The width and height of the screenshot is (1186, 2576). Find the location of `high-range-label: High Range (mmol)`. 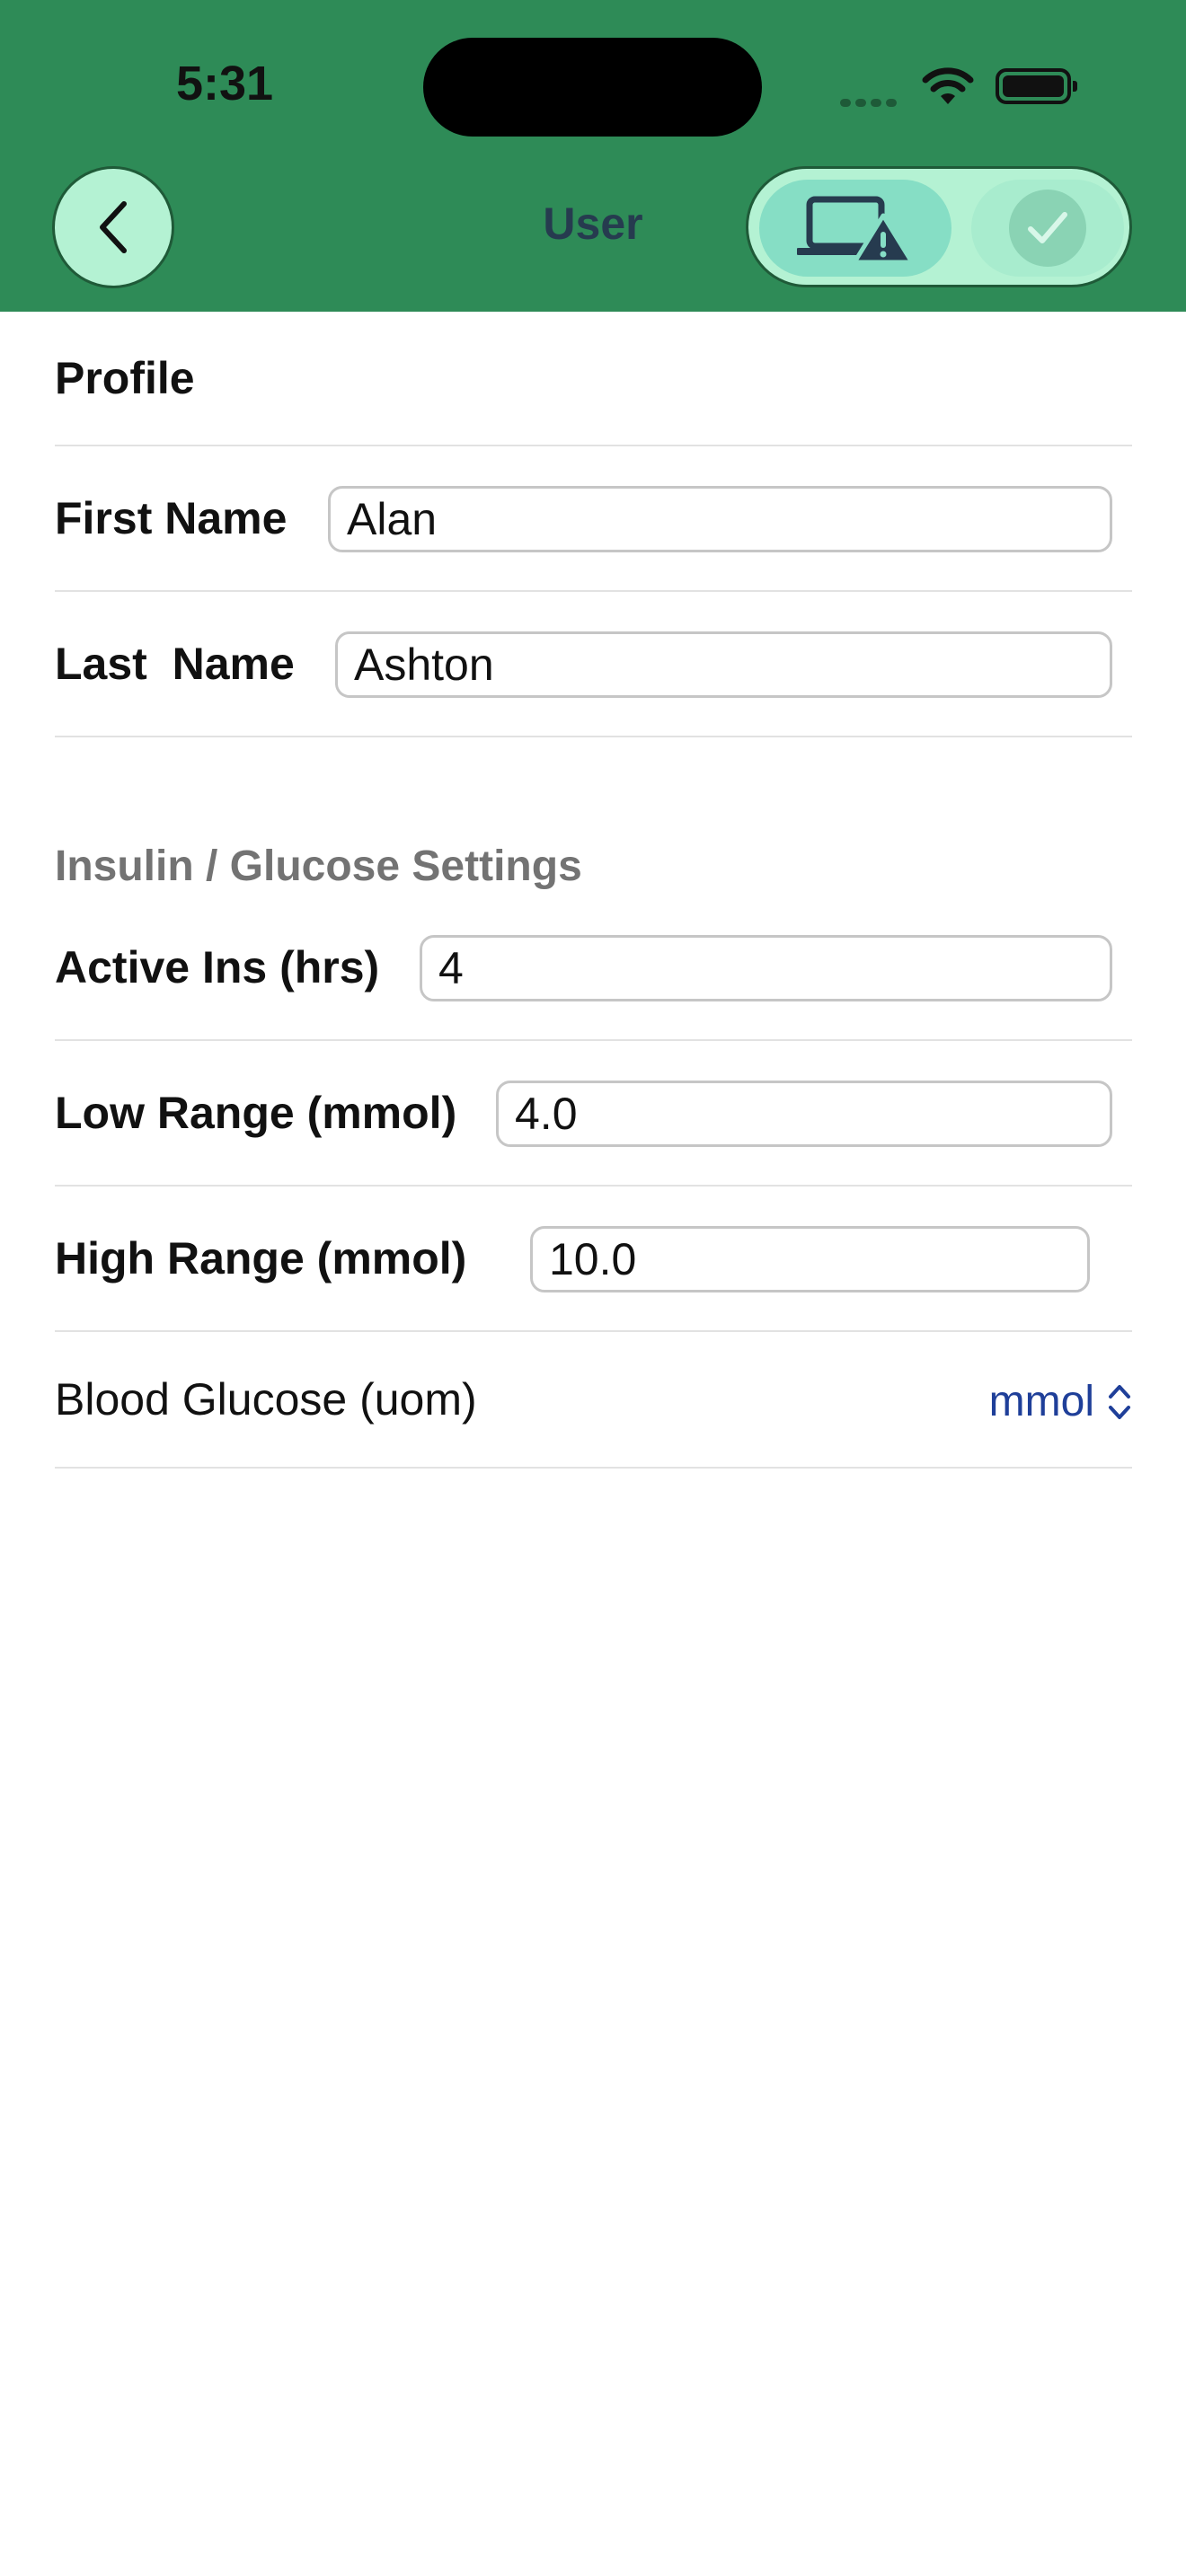

high-range-label: High Range (mmol) is located at coordinates (261, 1258).